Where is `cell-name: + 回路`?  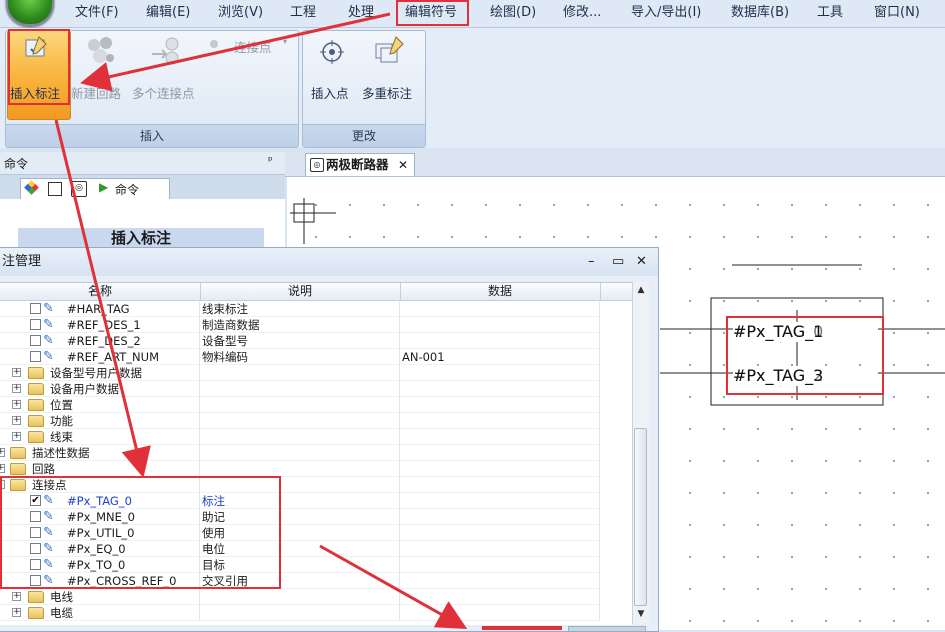
cell-name: + 回路 is located at coordinates (100, 469).